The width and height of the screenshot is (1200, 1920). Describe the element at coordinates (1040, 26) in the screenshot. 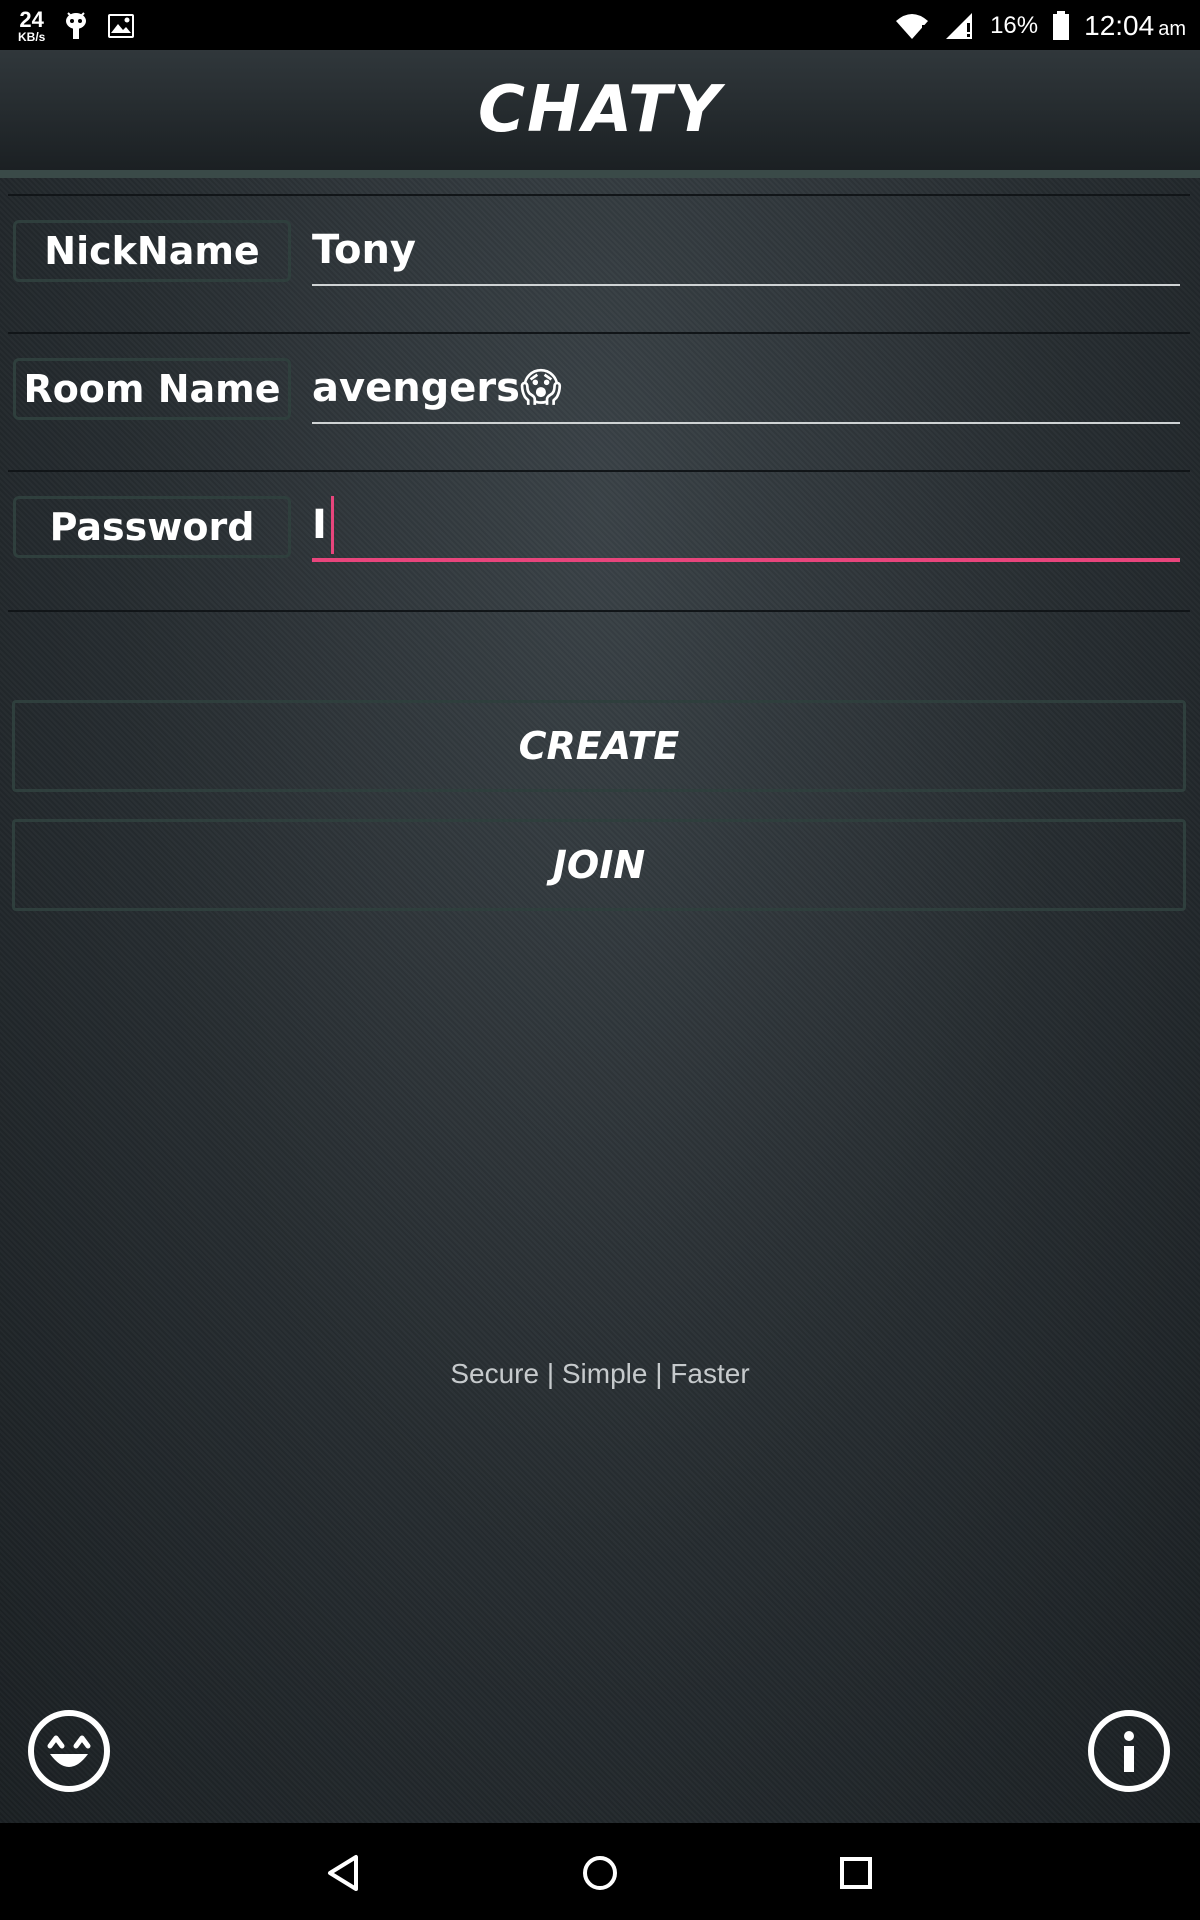

I see `status-bar-right: 16% 12:04 am` at that location.